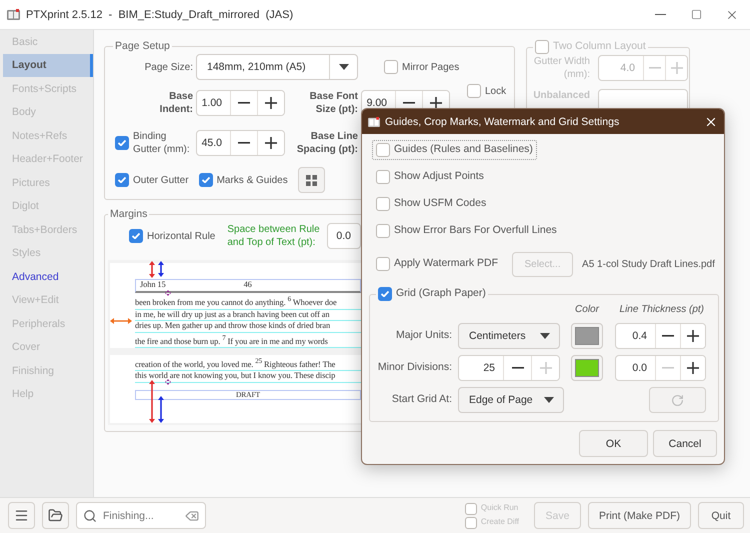  What do you see at coordinates (160, 14) in the screenshot?
I see `window-title: PTXprint 2.5.12 - BIM_E:Study_Draft_mirrored (JAS)` at bounding box center [160, 14].